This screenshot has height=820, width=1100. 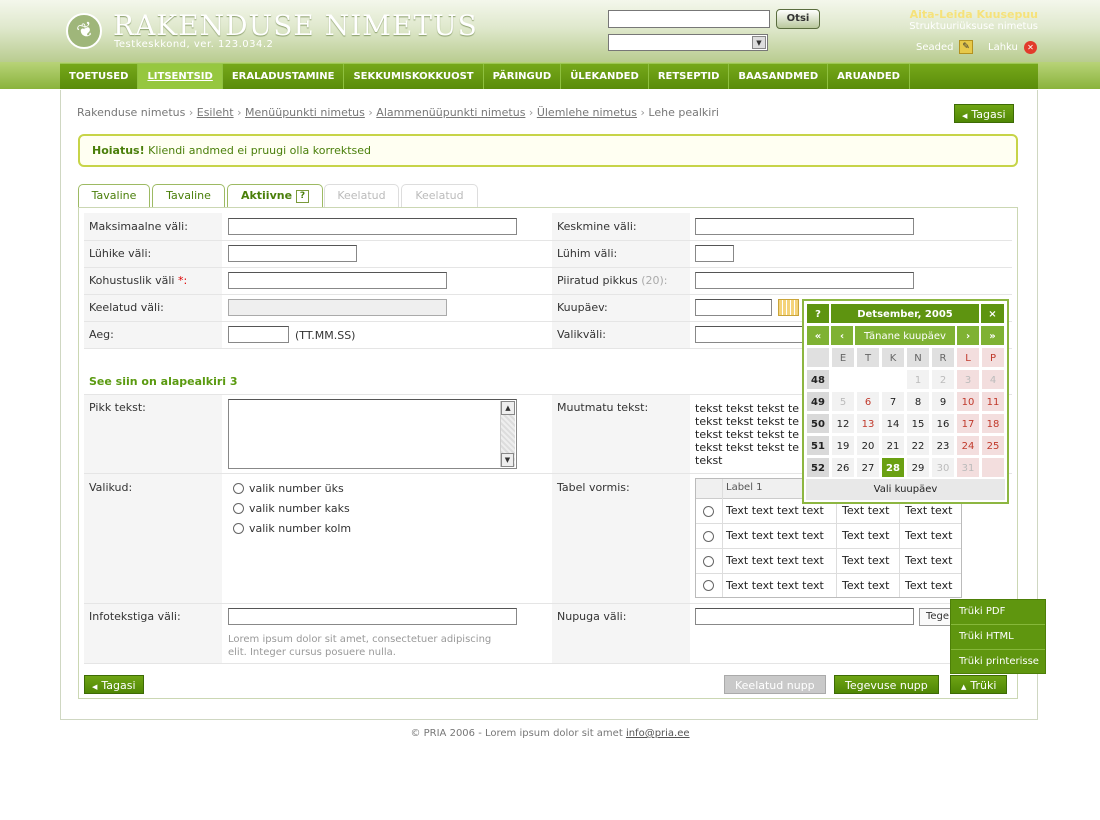 I want to click on max-field-input, so click(x=372, y=226).